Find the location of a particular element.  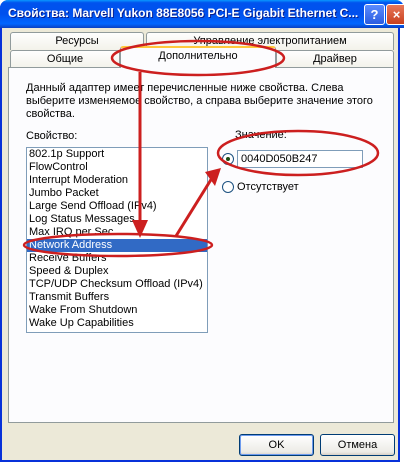

tab-general: Общие is located at coordinates (65, 59).